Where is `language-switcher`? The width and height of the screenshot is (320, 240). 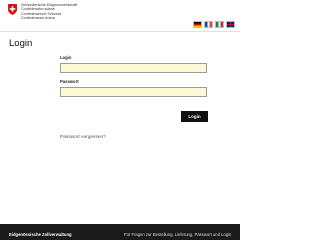 language-switcher is located at coordinates (214, 24).